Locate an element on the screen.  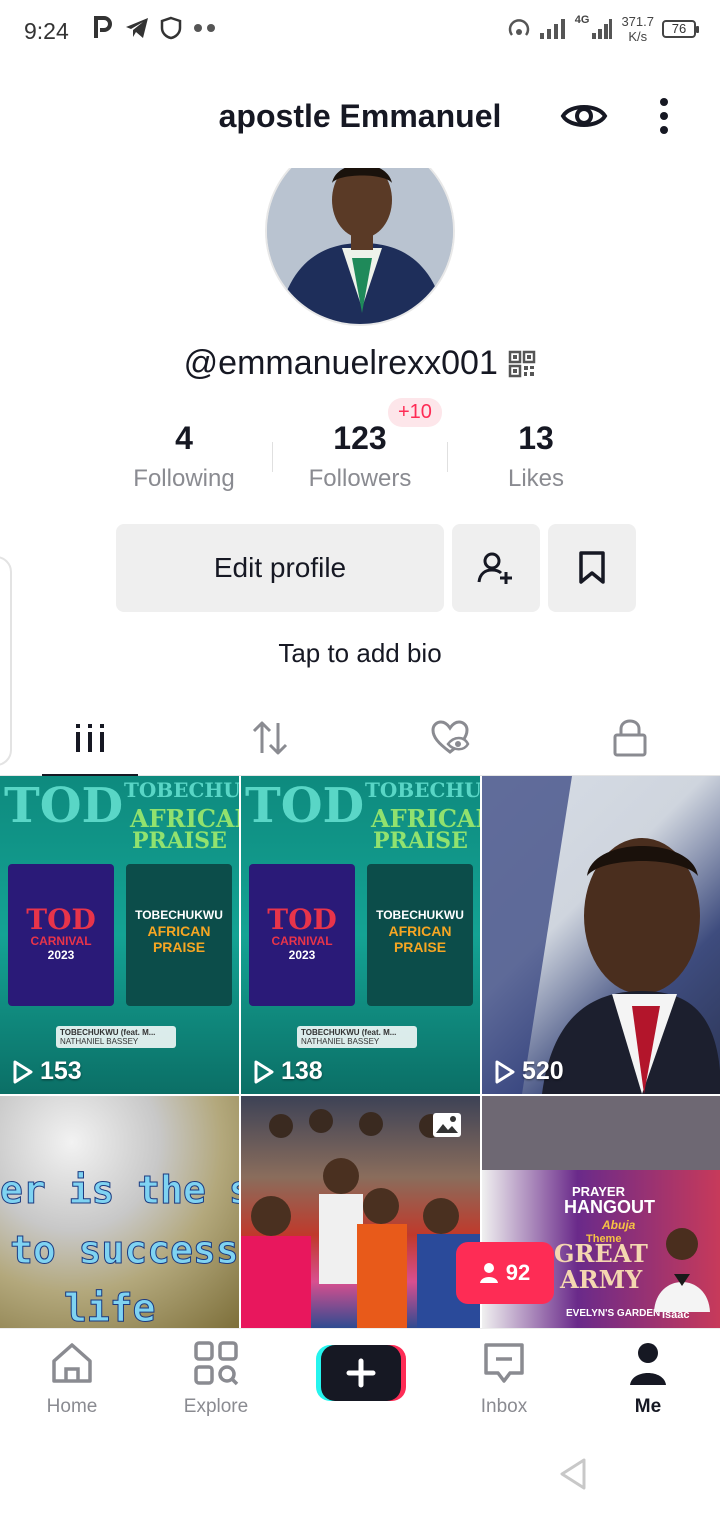
live-viewers-count: 92 is located at coordinates (518, 1272).